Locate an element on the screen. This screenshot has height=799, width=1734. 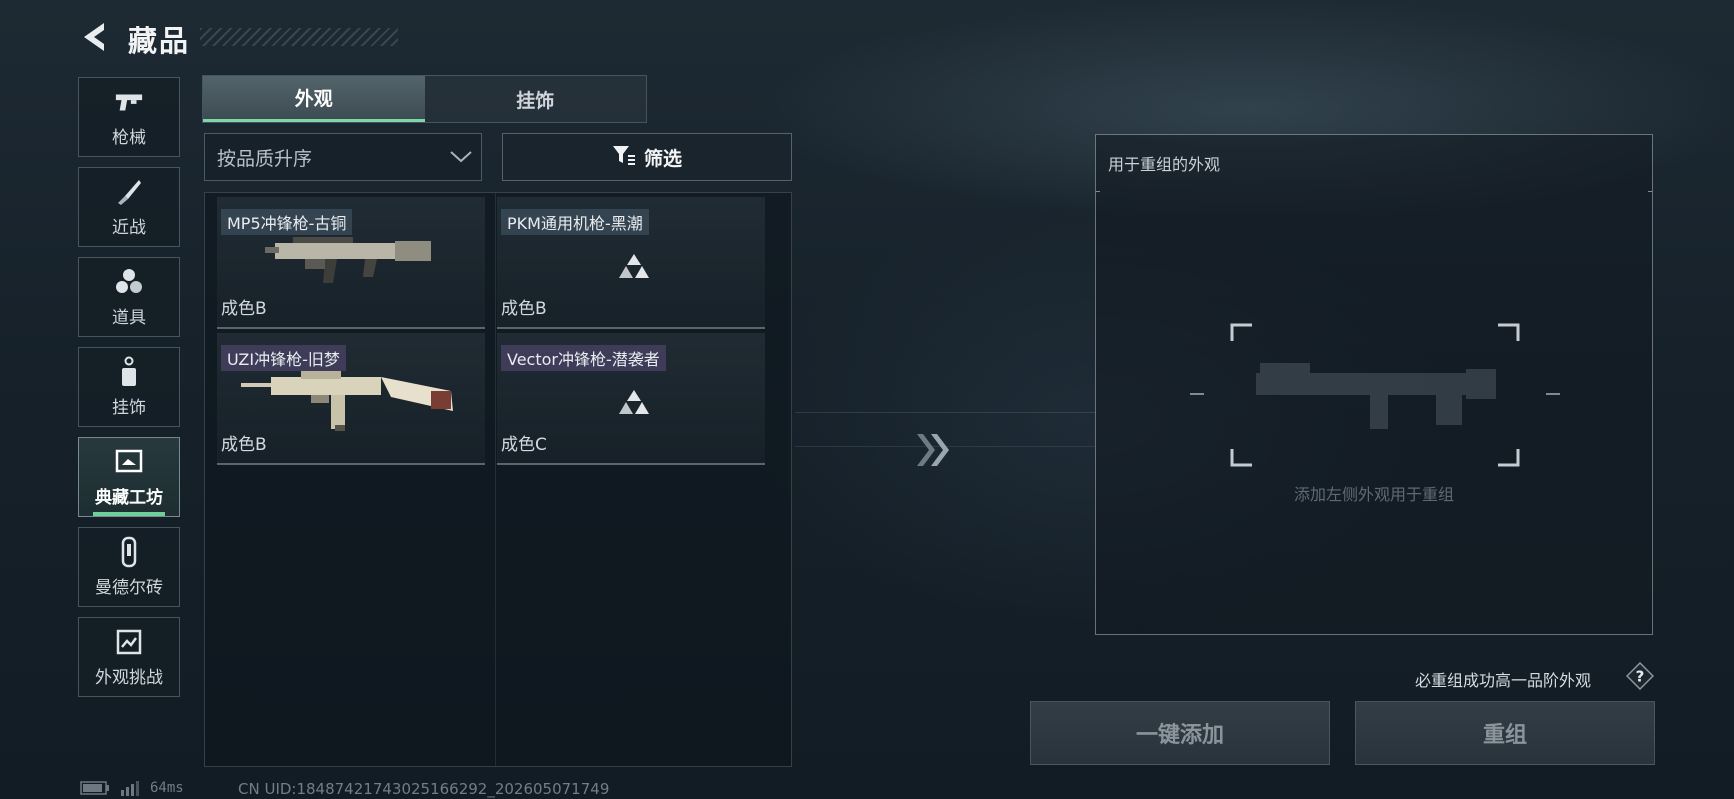
help-icon: ? is located at coordinates (1640, 676).